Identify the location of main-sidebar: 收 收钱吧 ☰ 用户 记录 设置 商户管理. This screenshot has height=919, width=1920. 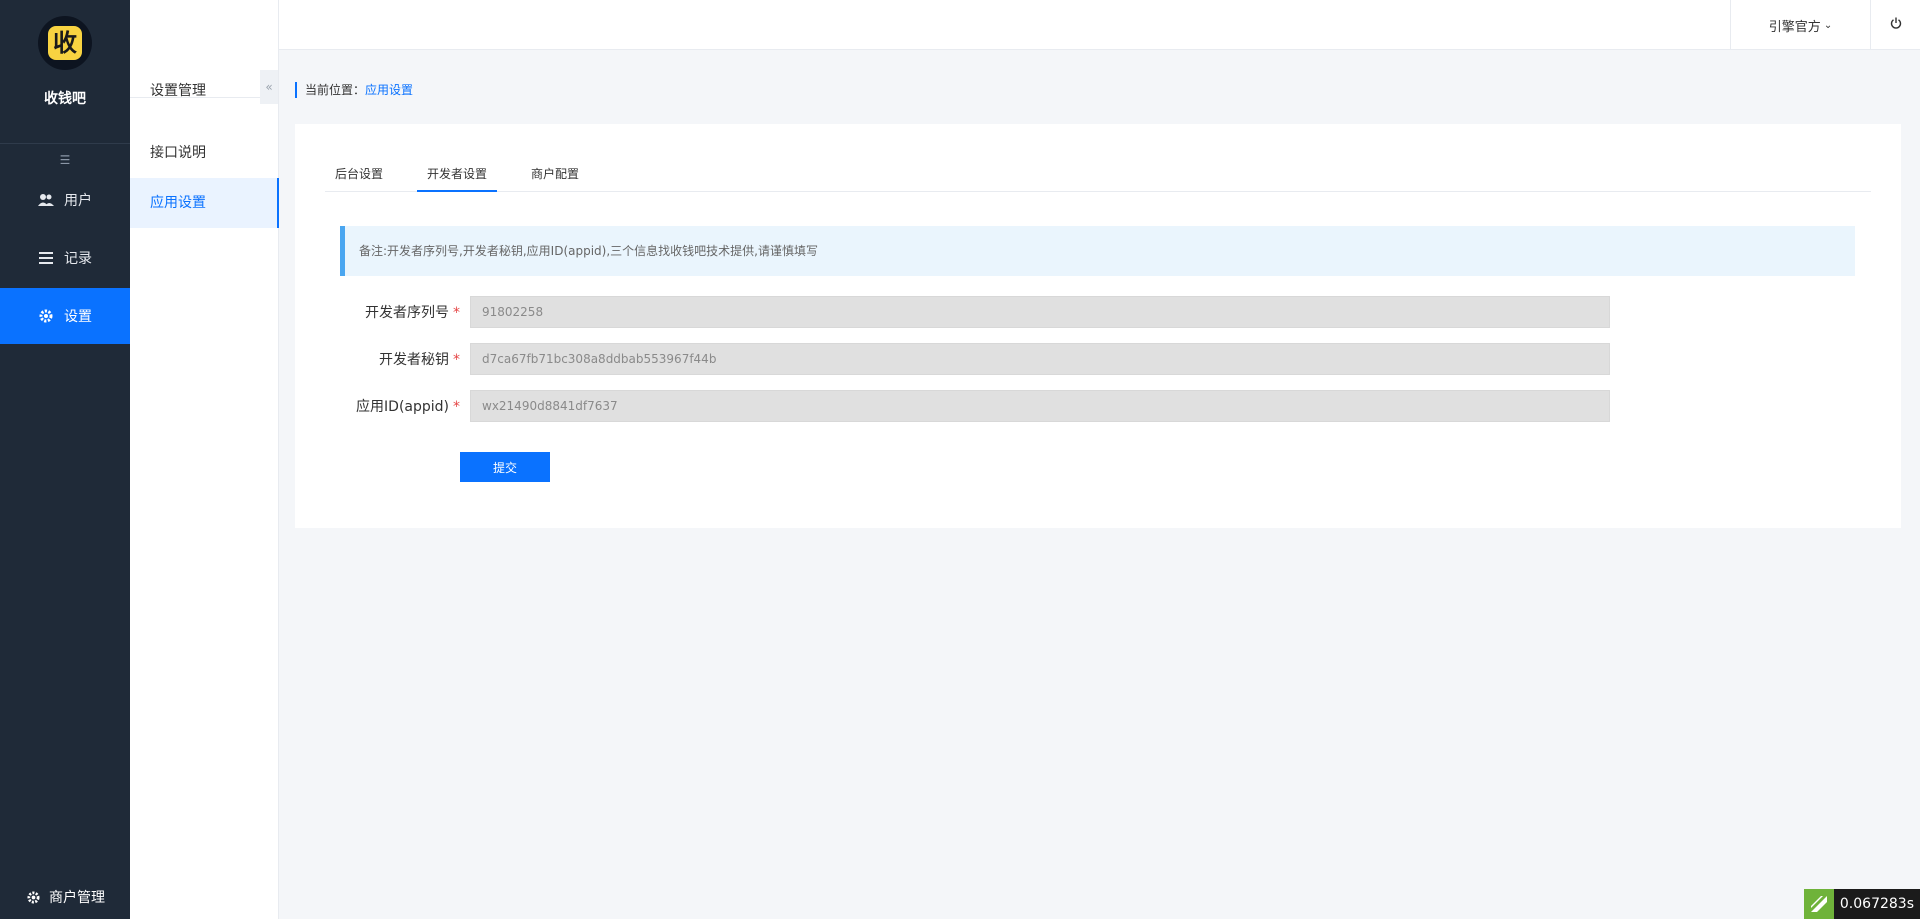
(65, 459).